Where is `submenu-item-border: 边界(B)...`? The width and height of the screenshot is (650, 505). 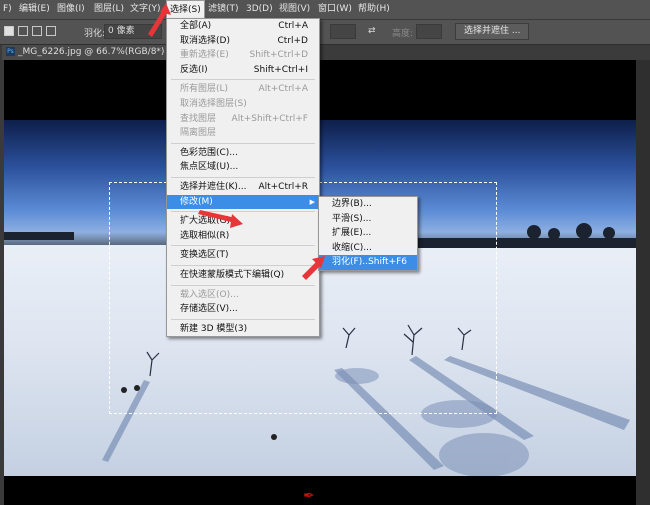 submenu-item-border: 边界(B)... is located at coordinates (368, 204).